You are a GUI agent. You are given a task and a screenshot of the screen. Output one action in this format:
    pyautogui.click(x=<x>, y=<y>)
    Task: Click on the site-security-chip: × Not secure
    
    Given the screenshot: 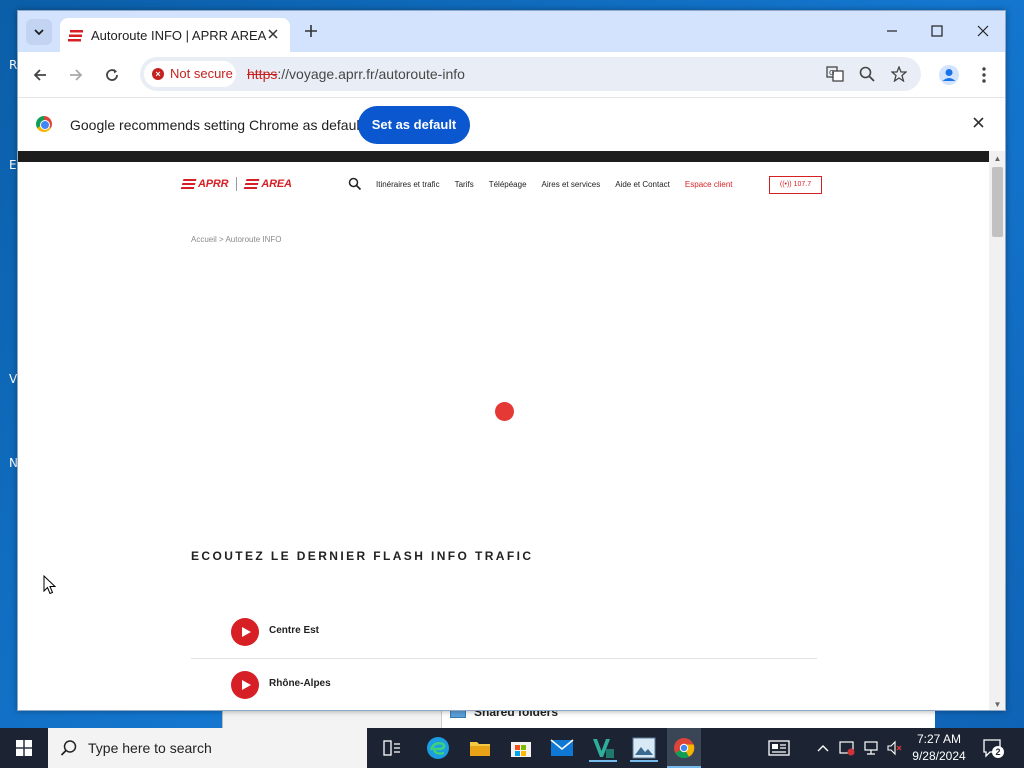 What is the action you would take?
    pyautogui.click(x=190, y=74)
    